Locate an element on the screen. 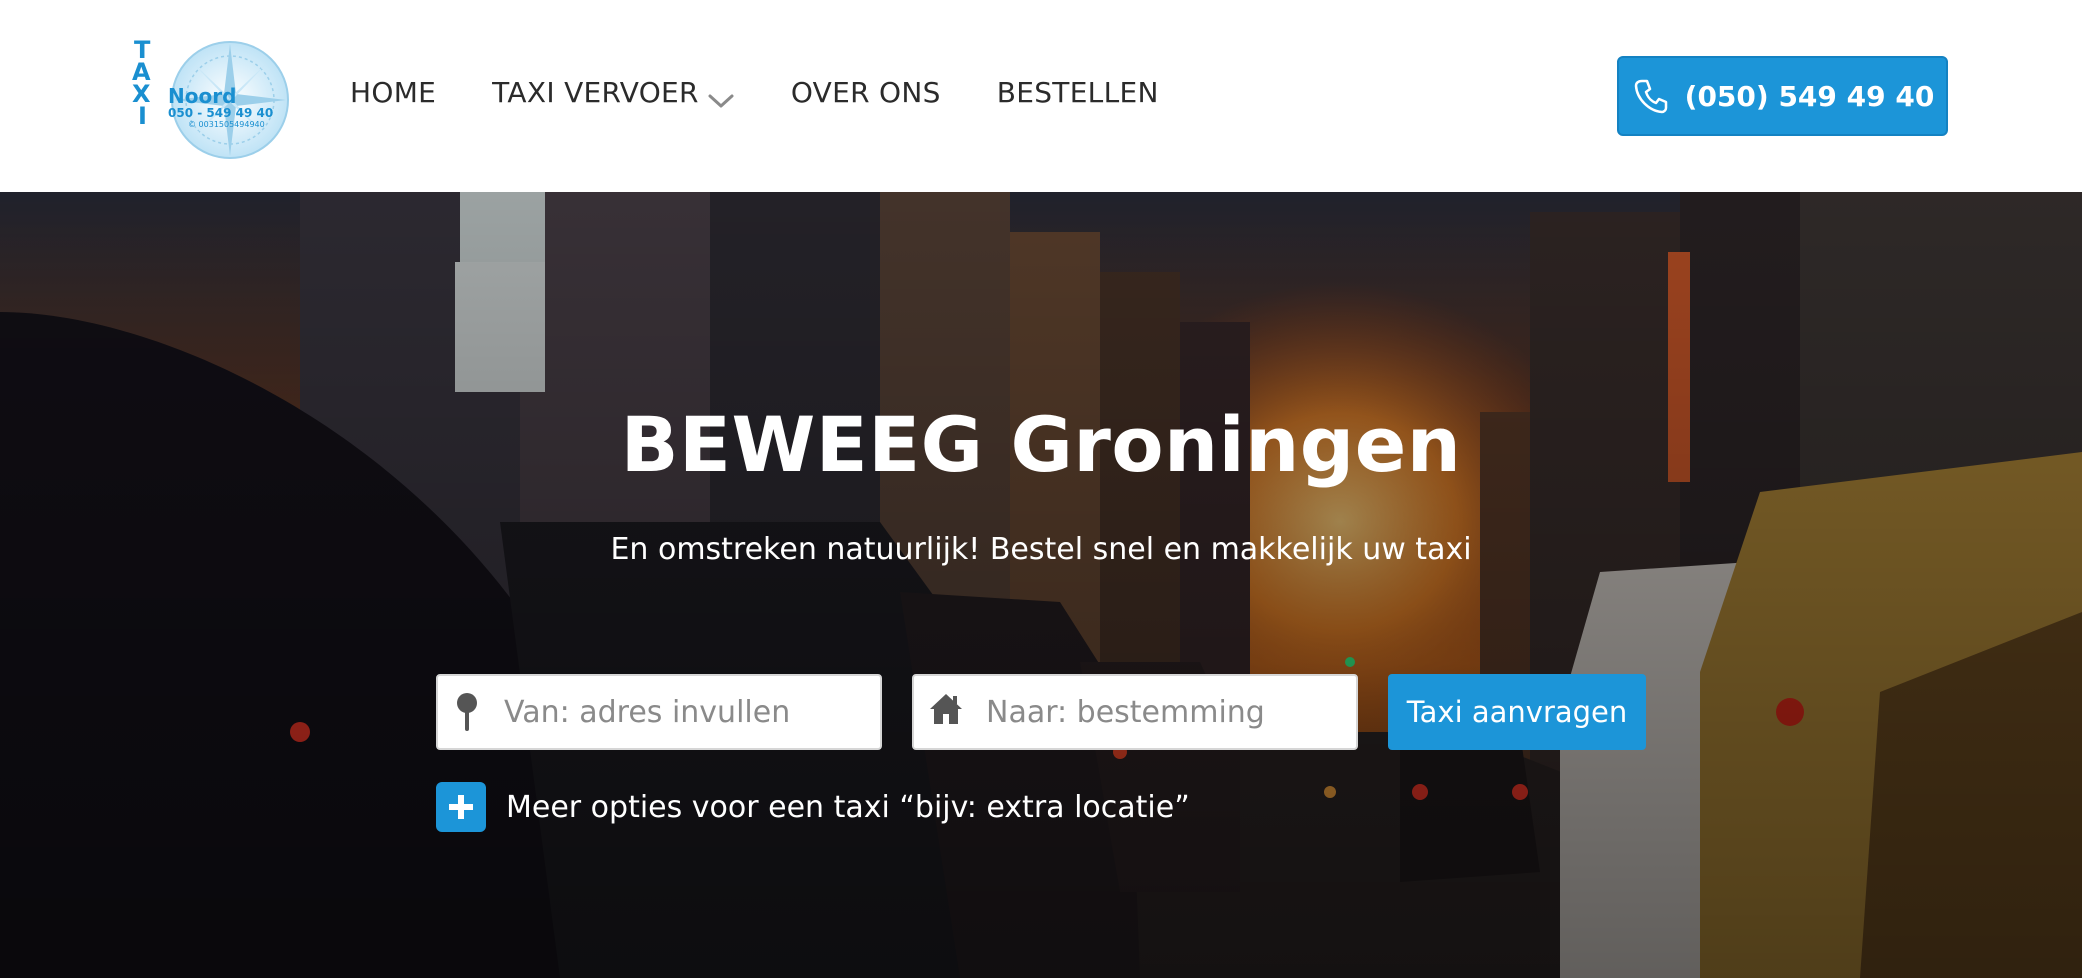  to-destination-input is located at coordinates (1166, 712).